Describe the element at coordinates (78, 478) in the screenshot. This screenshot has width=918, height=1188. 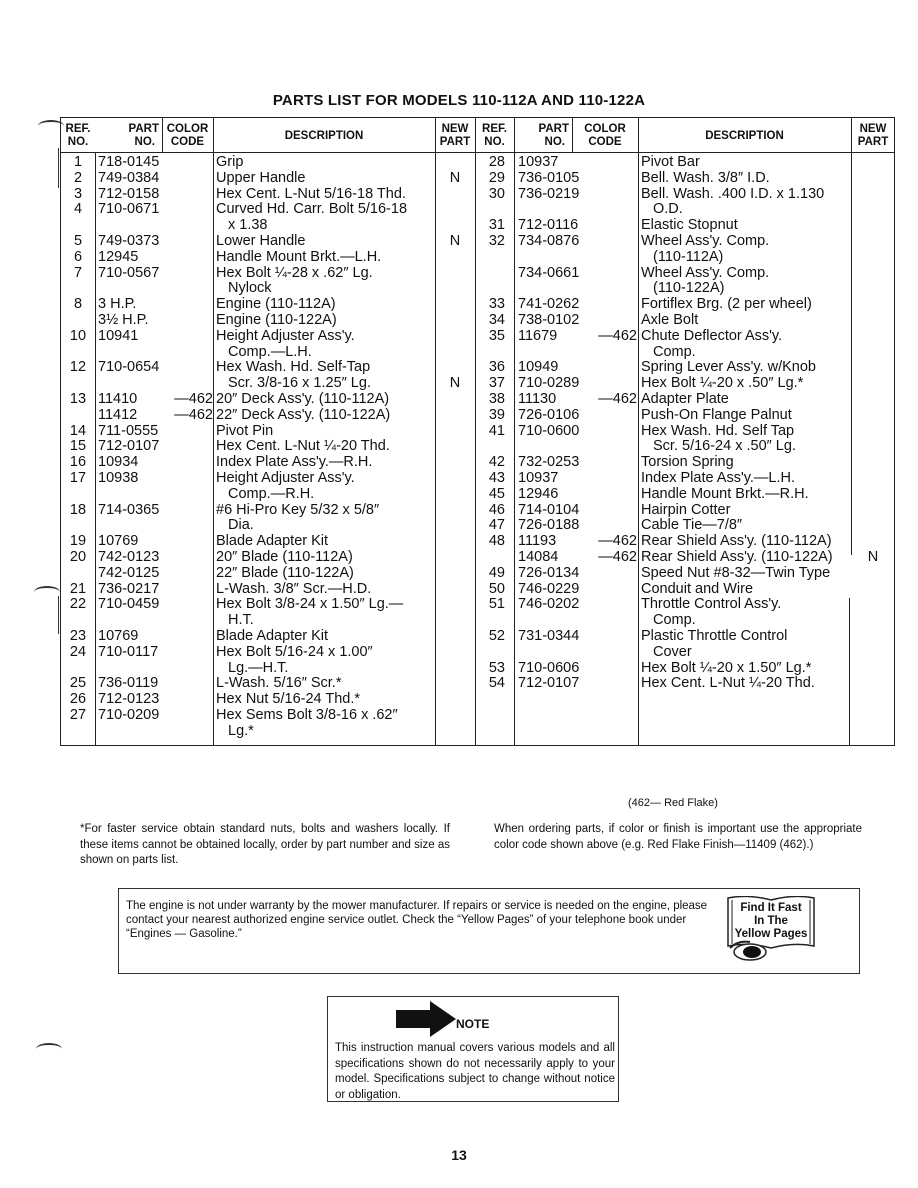
I see `ref-number: 17` at that location.